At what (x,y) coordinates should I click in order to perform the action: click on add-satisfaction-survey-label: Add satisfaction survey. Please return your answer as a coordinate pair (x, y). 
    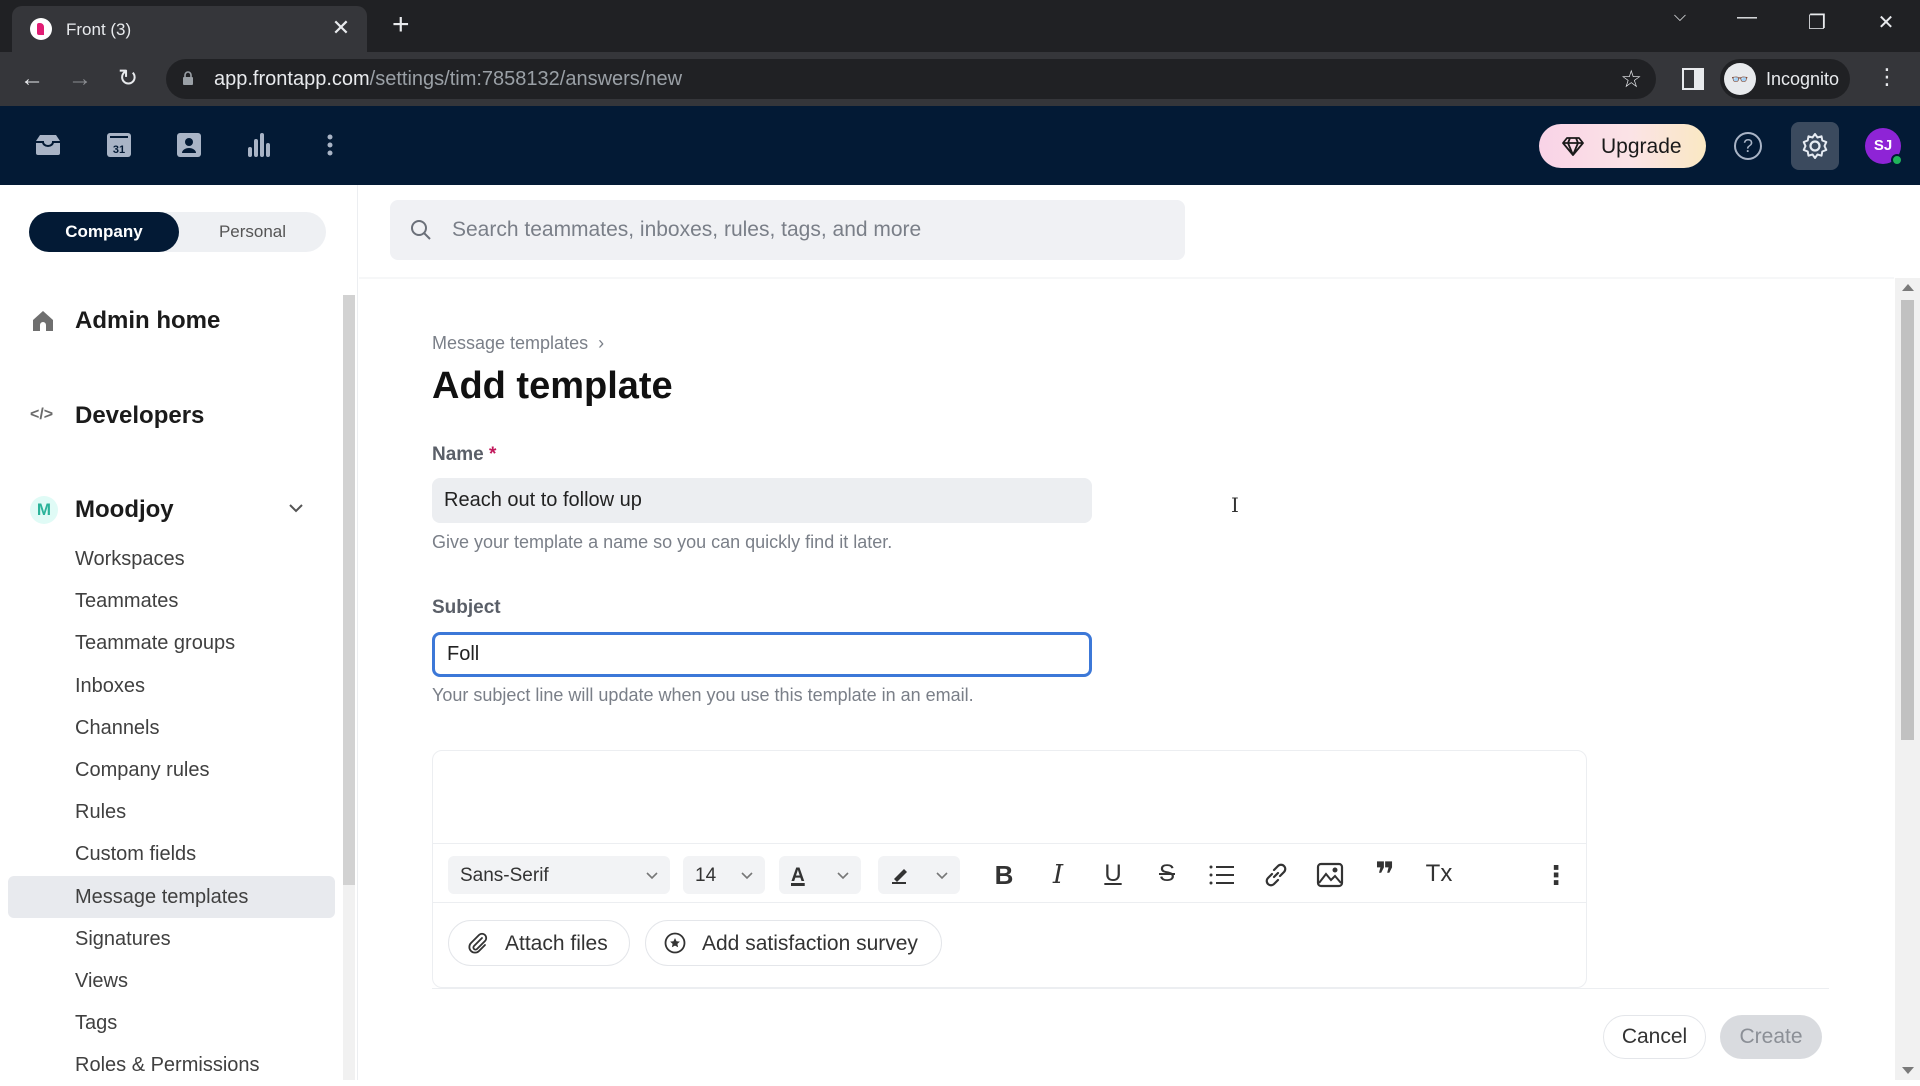
    Looking at the image, I should click on (810, 943).